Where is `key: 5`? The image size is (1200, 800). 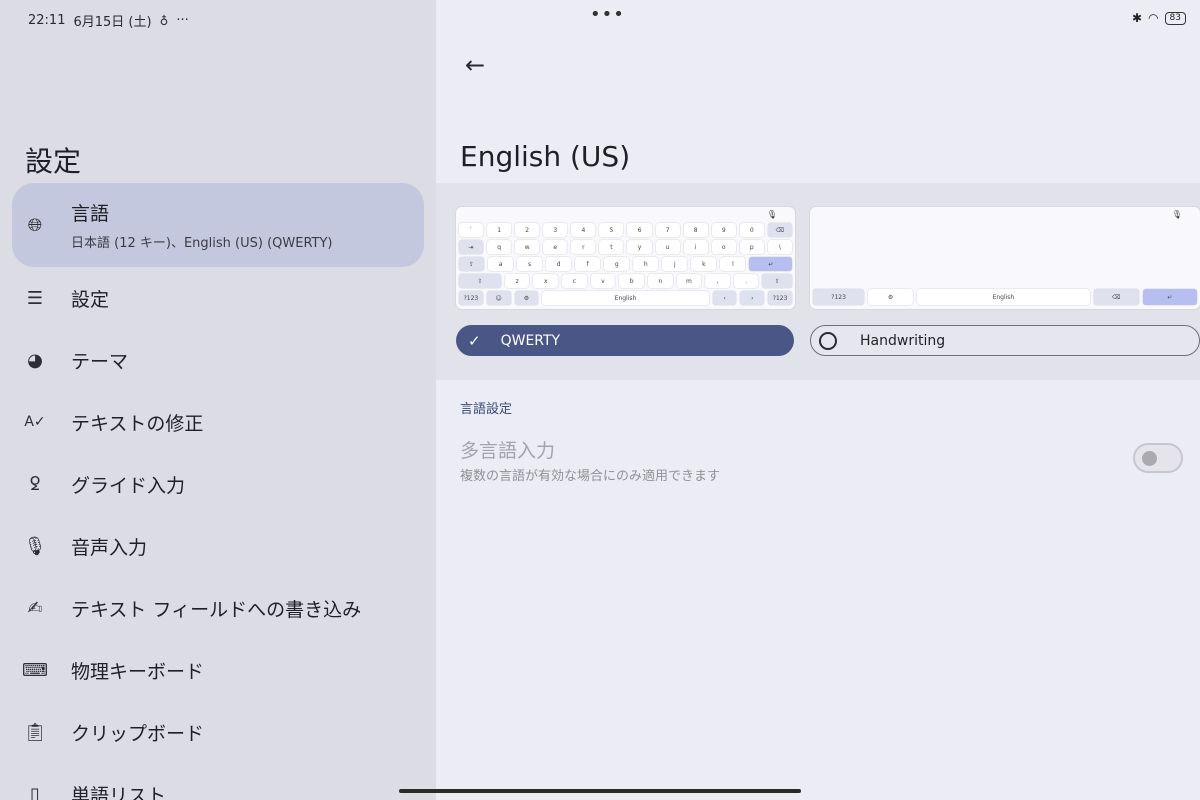 key: 5 is located at coordinates (611, 230).